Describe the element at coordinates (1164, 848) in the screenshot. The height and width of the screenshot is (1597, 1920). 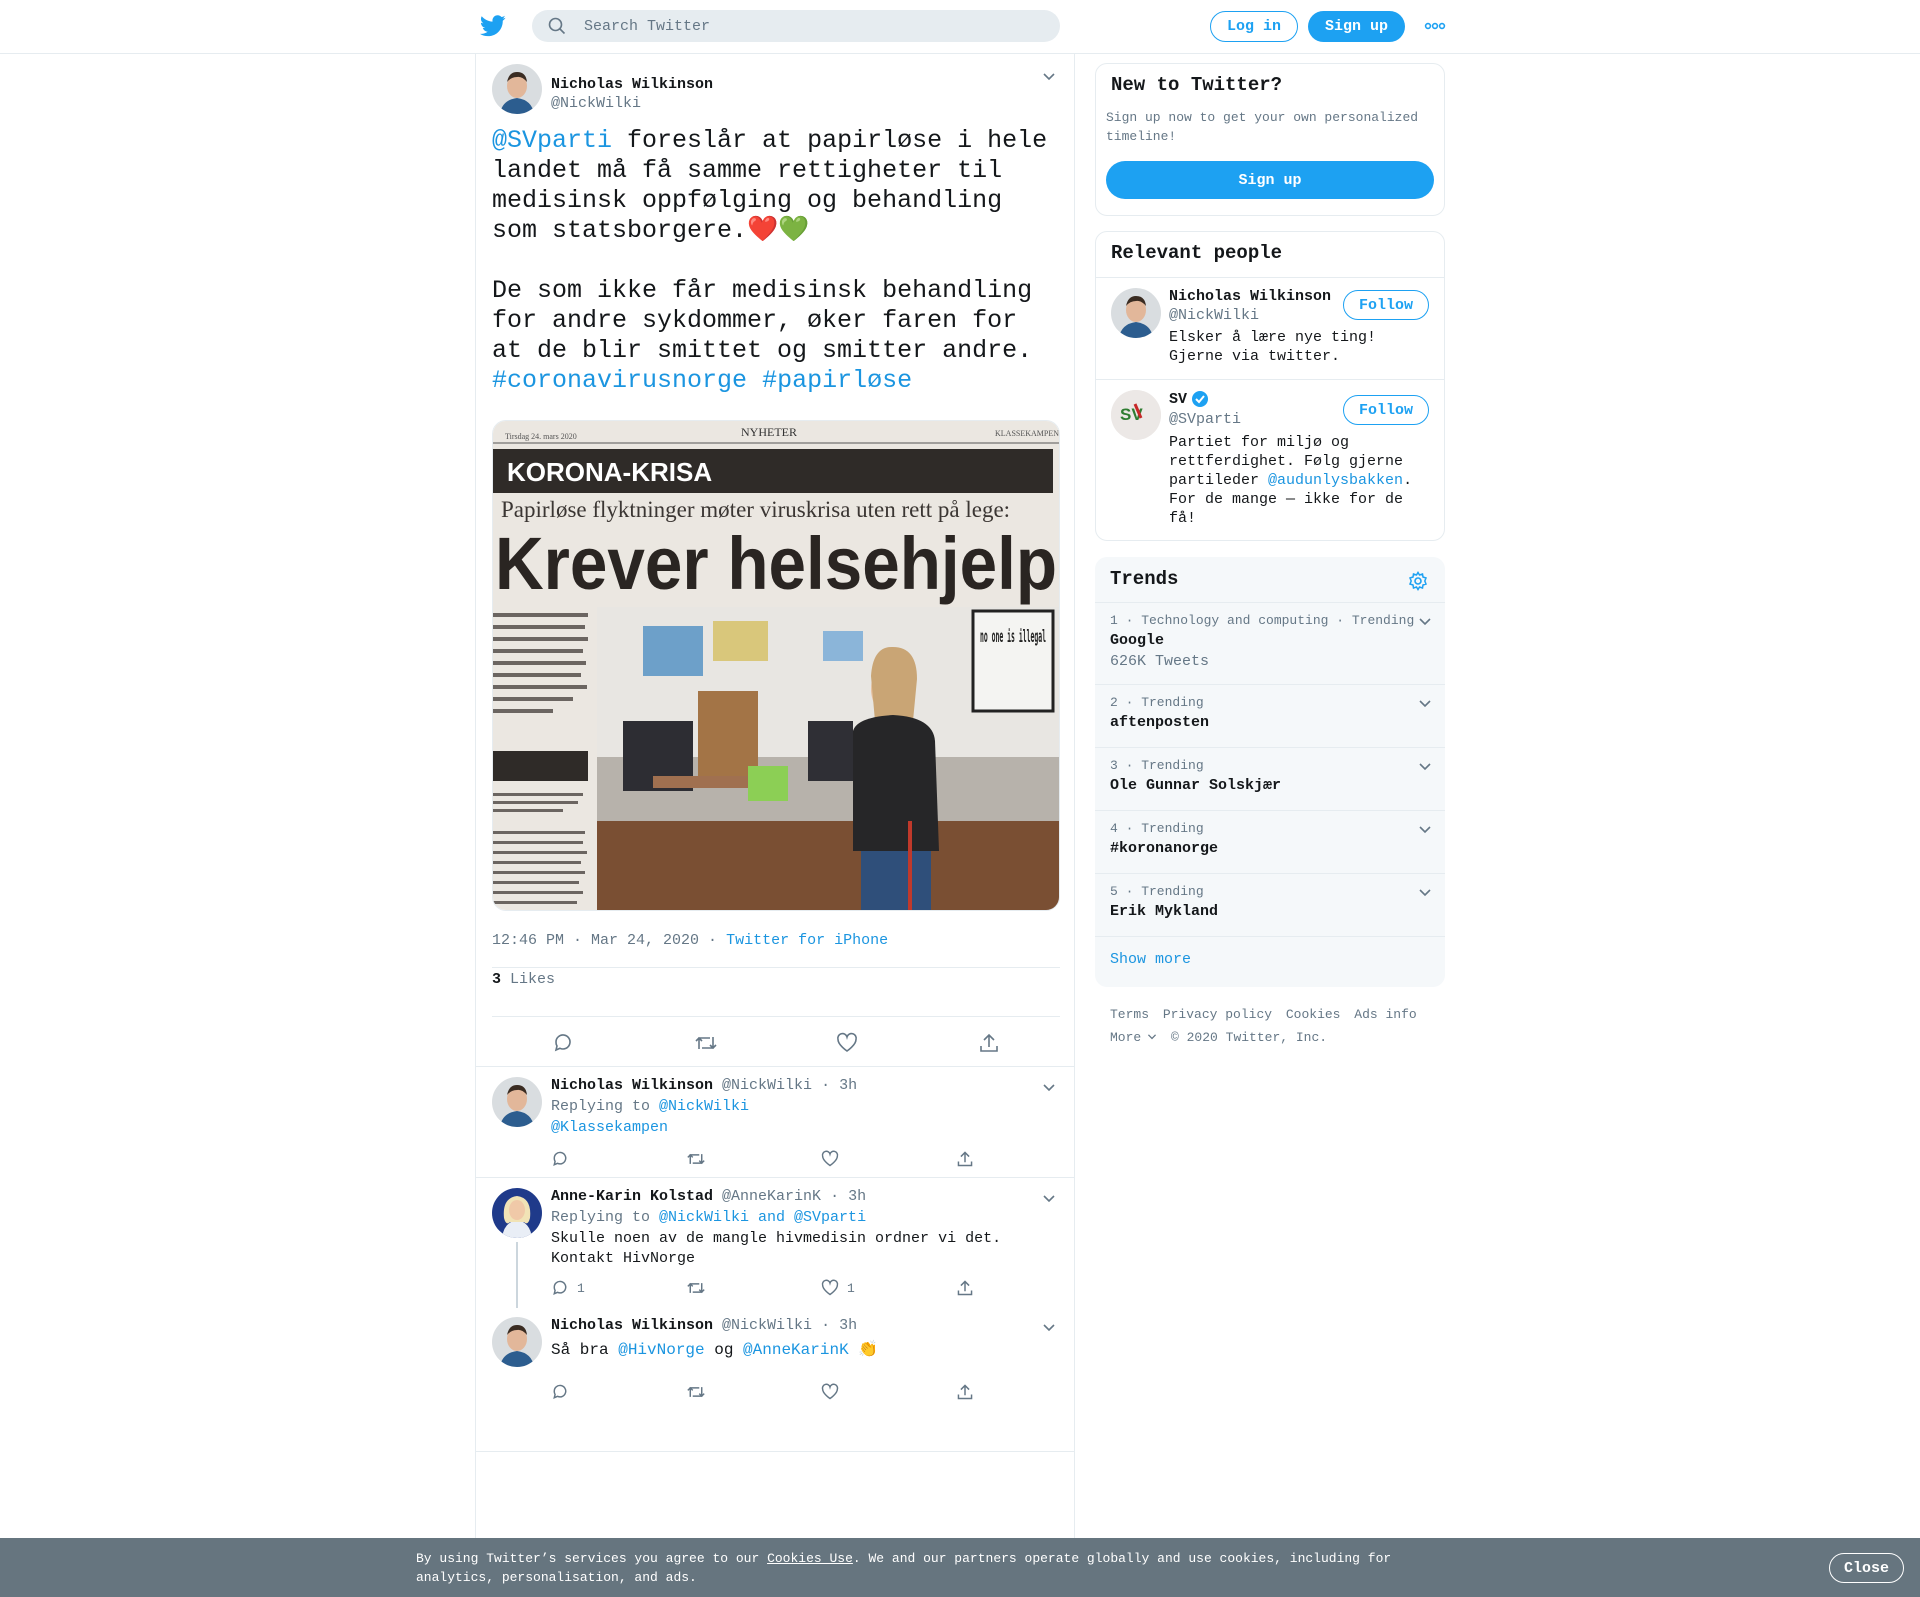
I see `trend-name: #koronanorge` at that location.